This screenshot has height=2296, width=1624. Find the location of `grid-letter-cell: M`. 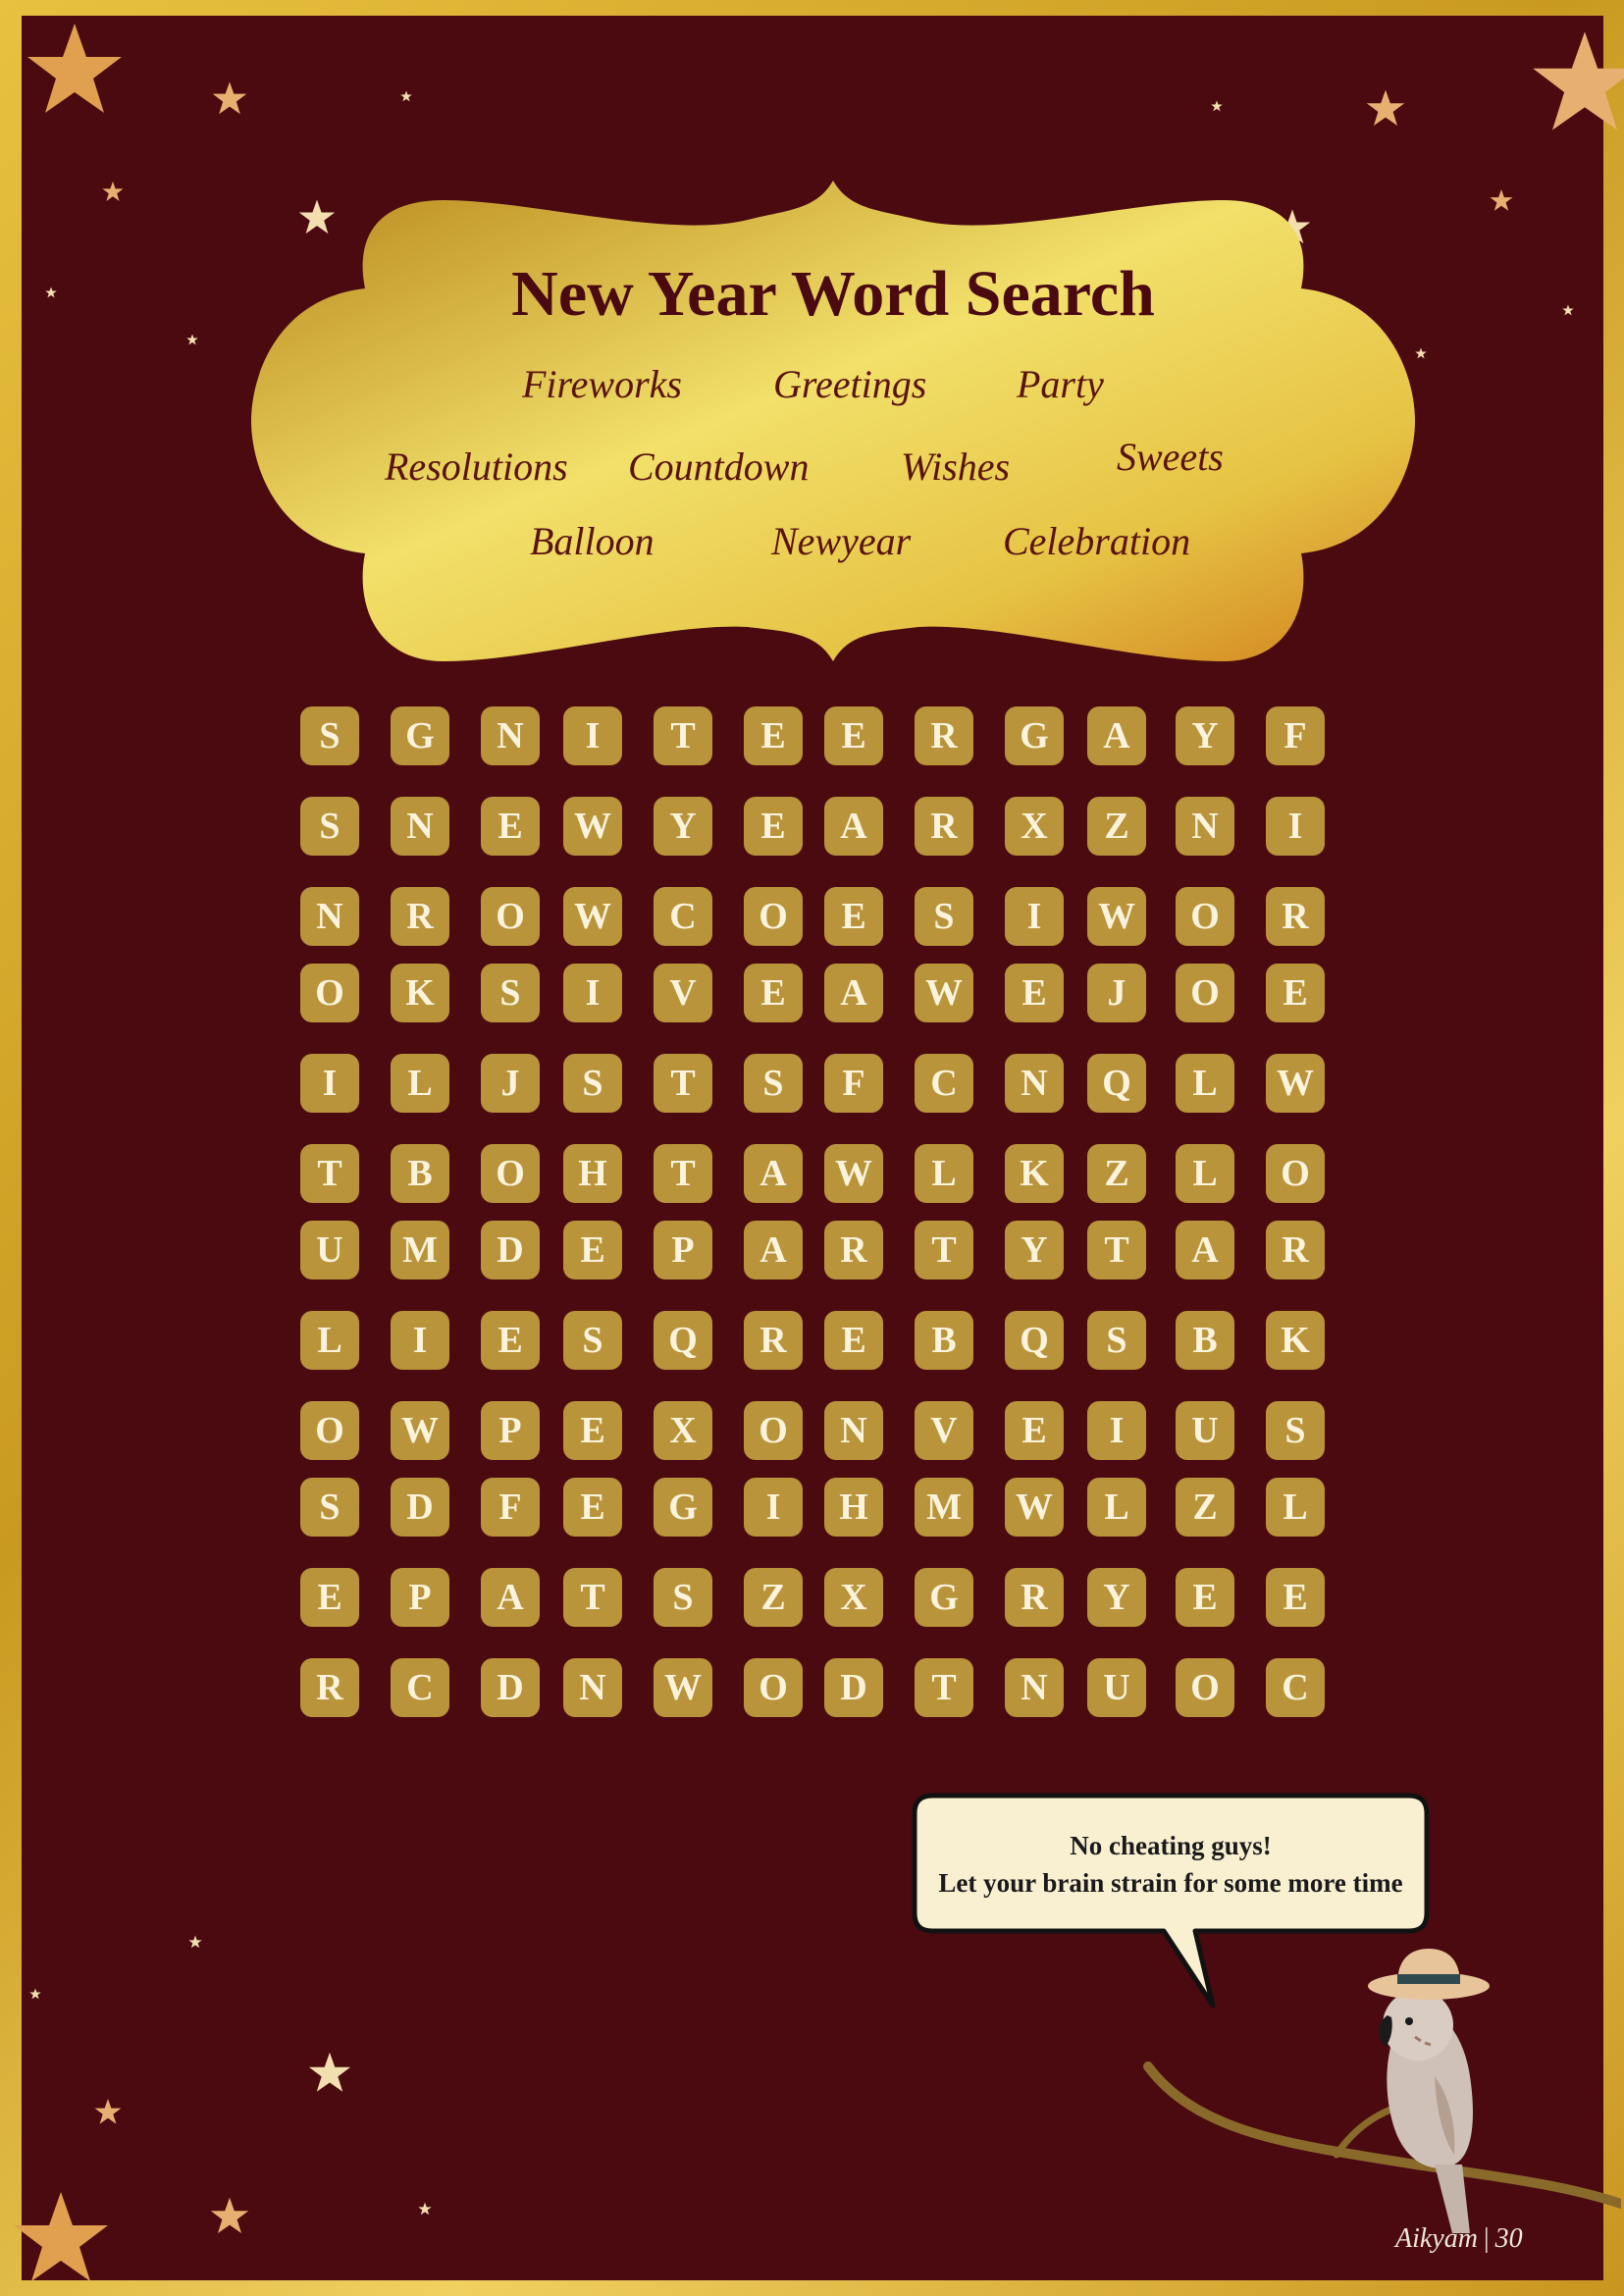

grid-letter-cell: M is located at coordinates (944, 1507).